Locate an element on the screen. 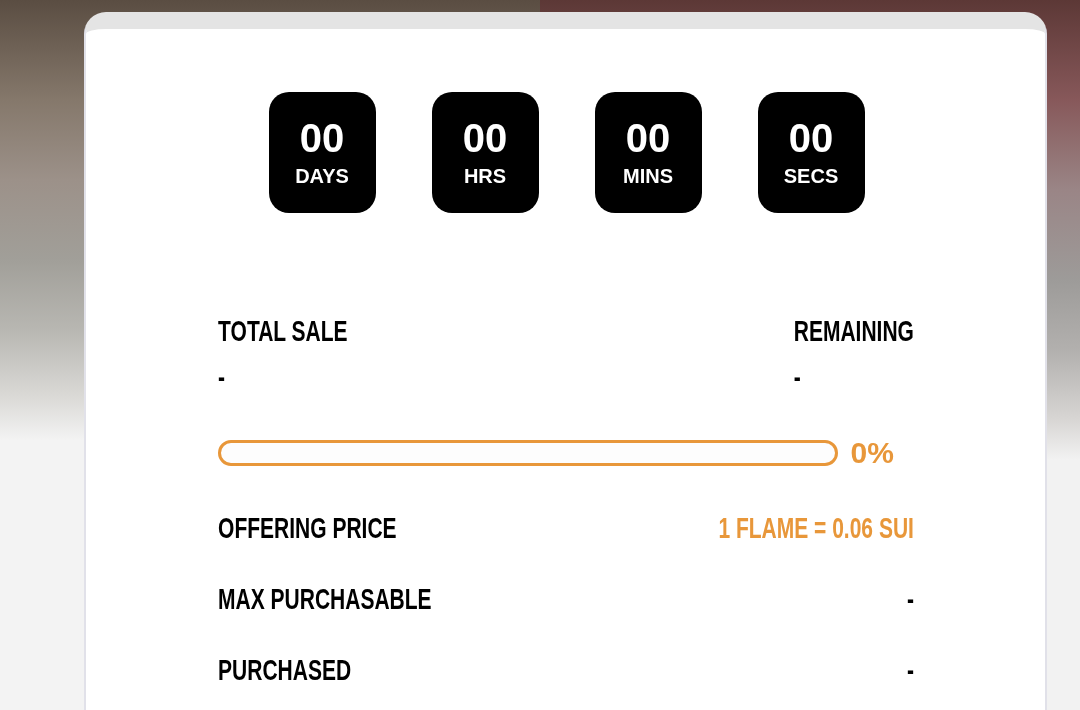 The height and width of the screenshot is (710, 1080). detail-label: PURCHASED is located at coordinates (284, 670).